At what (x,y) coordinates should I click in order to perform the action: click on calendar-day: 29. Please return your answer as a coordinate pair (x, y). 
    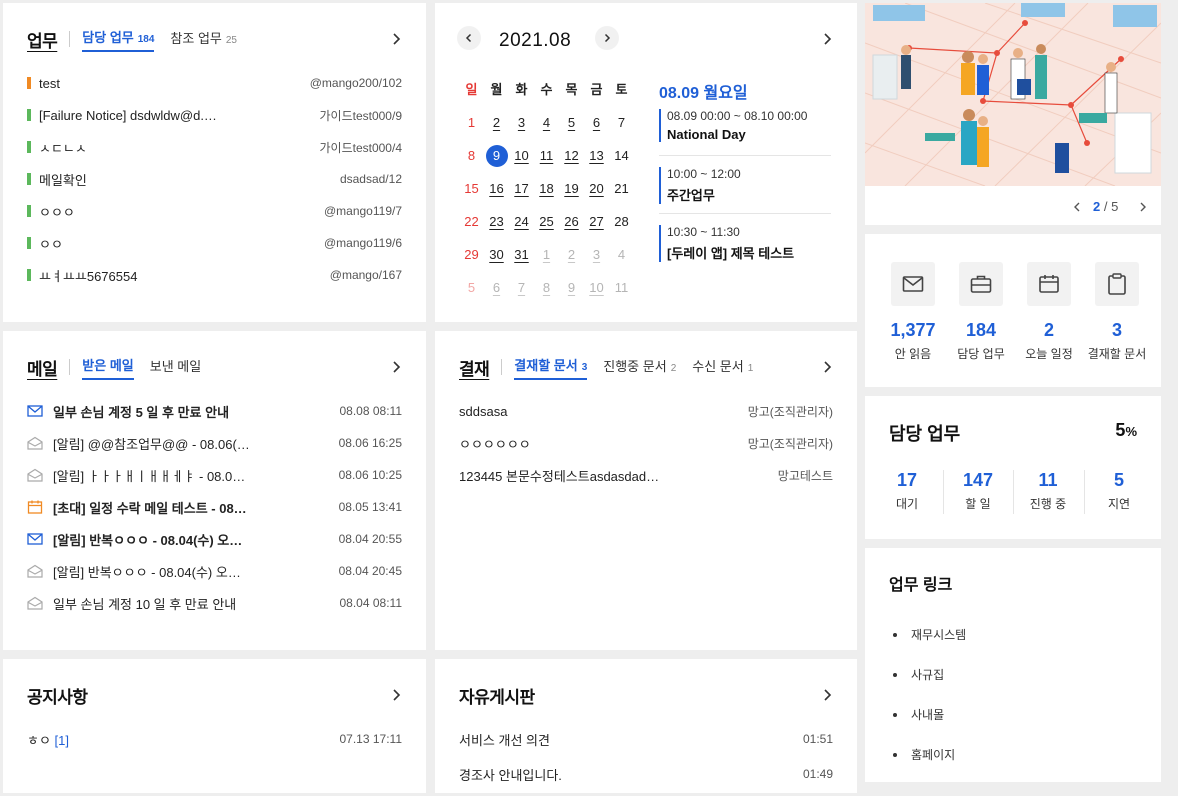
    Looking at the image, I should click on (471, 255).